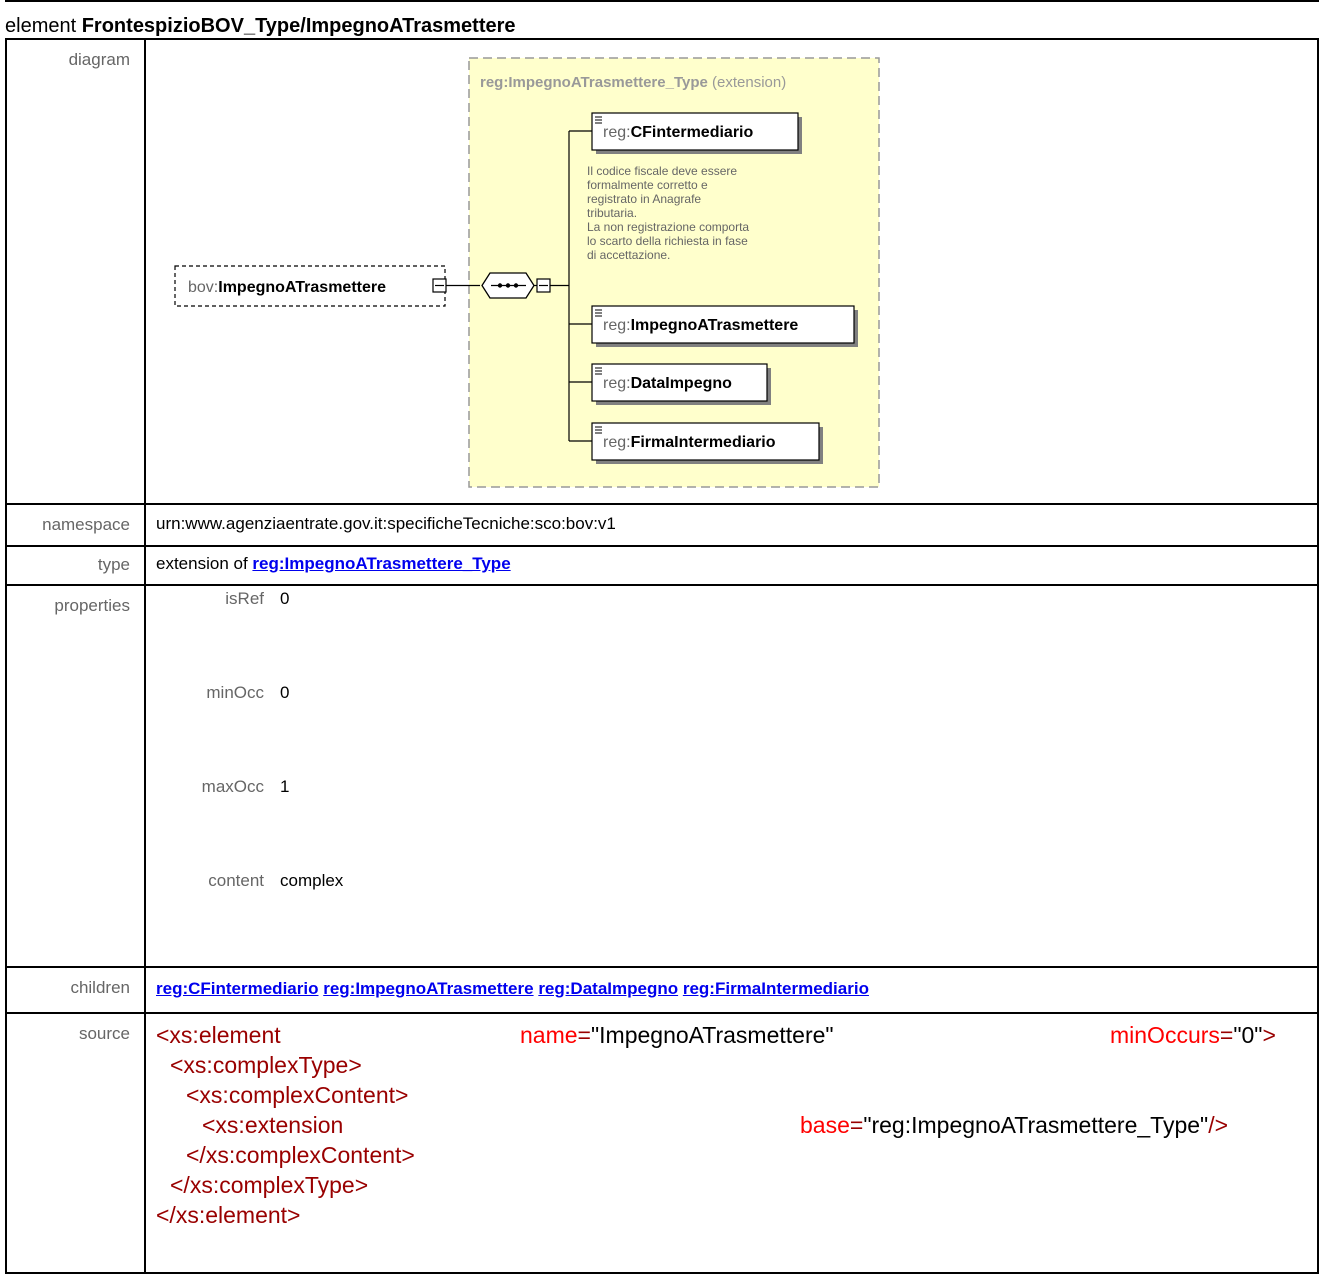 The width and height of the screenshot is (1319, 1274). I want to click on property-row: content complex, so click(244, 919).